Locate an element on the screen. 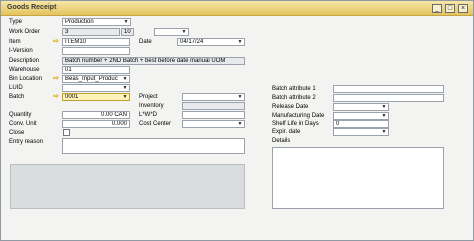  work-order-position-field: 10 is located at coordinates (127, 32).